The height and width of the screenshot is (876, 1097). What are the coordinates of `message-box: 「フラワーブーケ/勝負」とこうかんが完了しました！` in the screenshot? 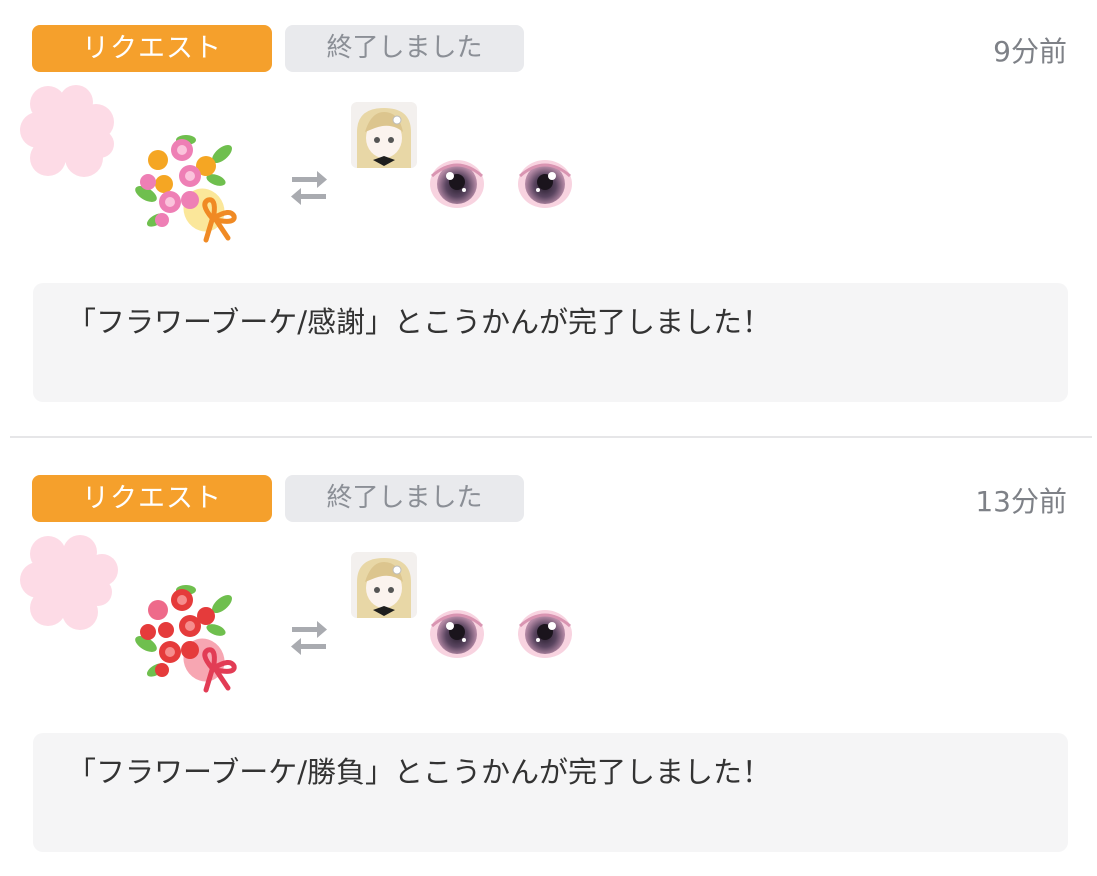 It's located at (550, 792).